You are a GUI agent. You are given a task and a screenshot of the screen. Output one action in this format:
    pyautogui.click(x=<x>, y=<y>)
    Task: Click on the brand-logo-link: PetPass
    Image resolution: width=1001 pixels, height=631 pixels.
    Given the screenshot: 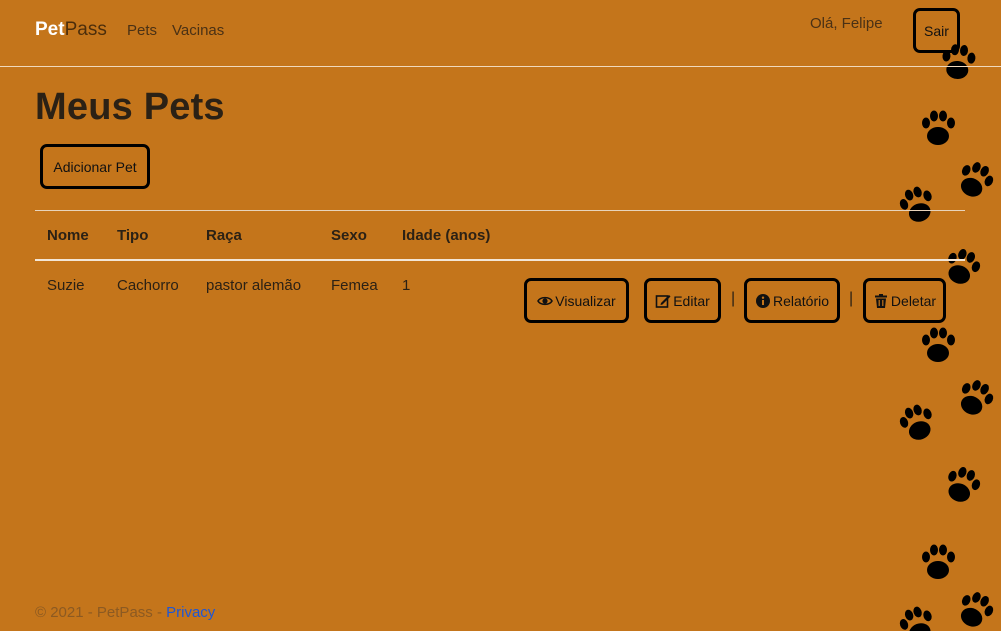 What is the action you would take?
    pyautogui.click(x=71, y=30)
    